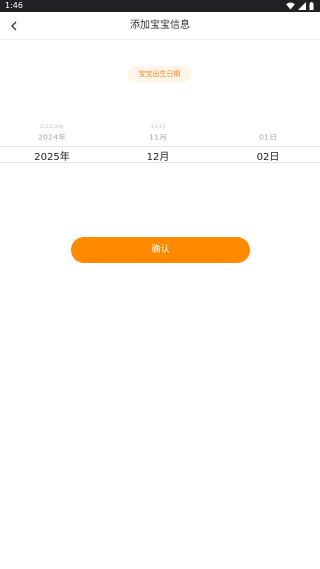 Image resolution: width=320 pixels, height=569 pixels. Describe the element at coordinates (160, 6) in the screenshot. I see `status-bar: 1:46` at that location.